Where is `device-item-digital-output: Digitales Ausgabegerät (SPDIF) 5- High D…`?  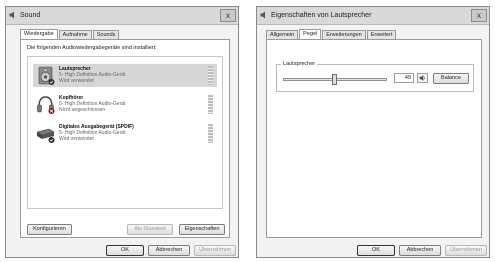 device-item-digital-output: Digitales Ausgabegerät (SPDIF) 5- High D… is located at coordinates (125, 133).